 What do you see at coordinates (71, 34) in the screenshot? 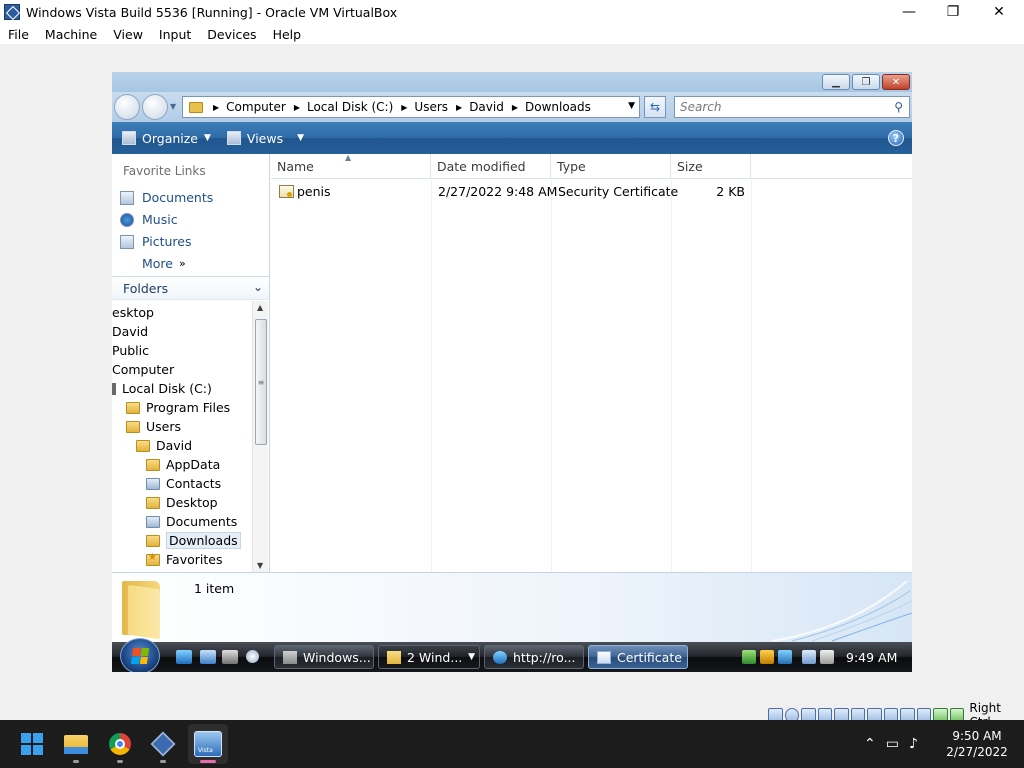
I see `menu-machine: Machine` at bounding box center [71, 34].